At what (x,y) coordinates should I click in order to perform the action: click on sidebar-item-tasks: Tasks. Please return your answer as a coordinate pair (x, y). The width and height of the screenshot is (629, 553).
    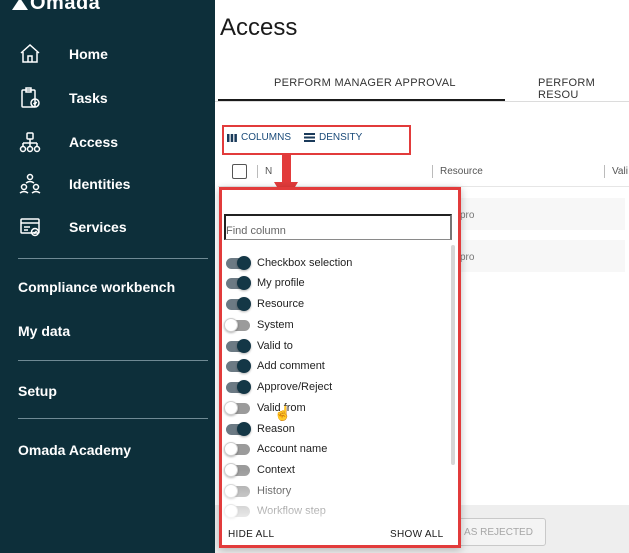
    Looking at the image, I should click on (107, 98).